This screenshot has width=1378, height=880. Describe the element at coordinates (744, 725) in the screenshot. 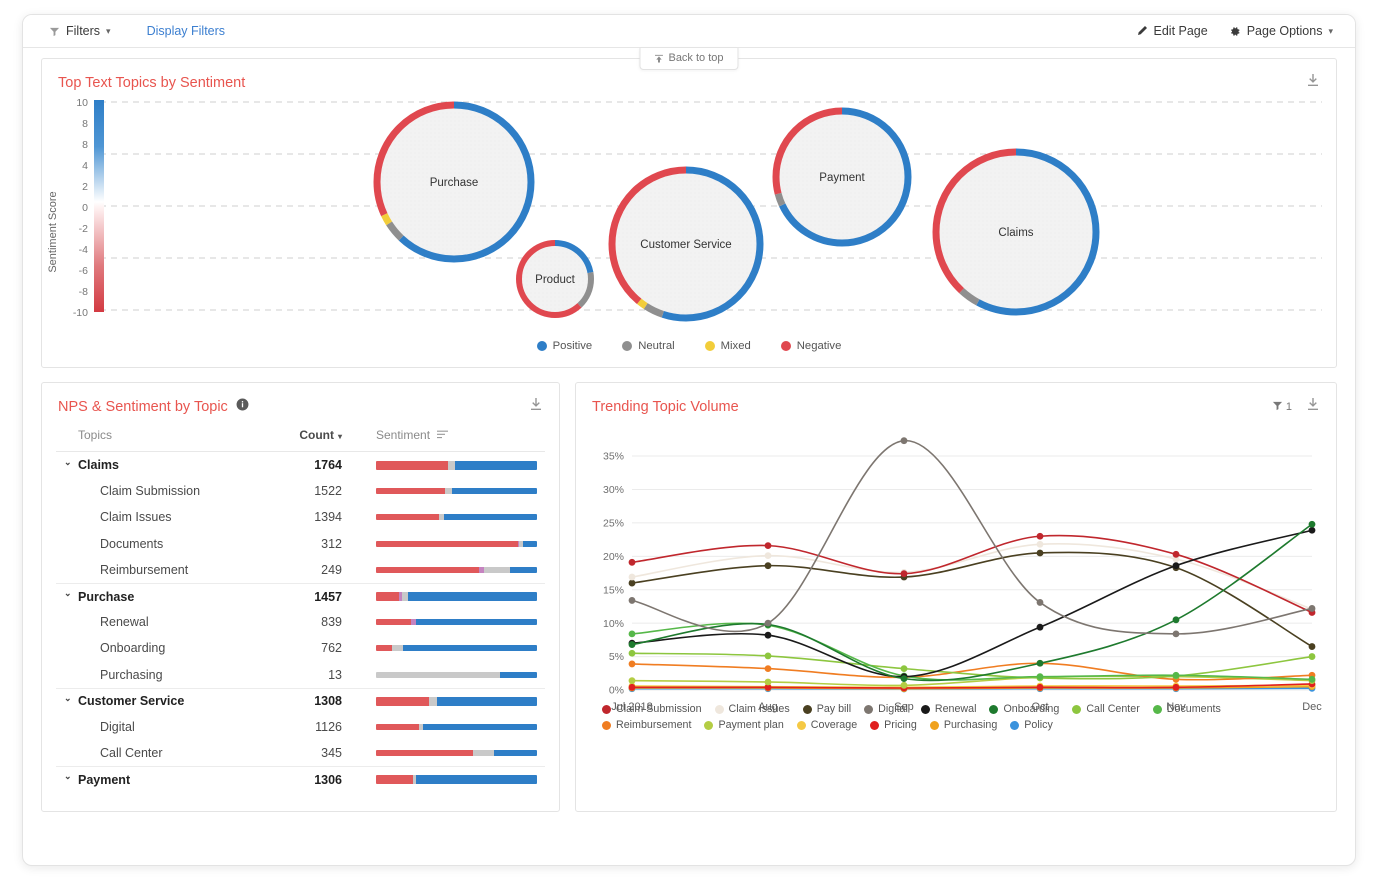

I see `legend-item-payment-plan: Payment plan` at that location.